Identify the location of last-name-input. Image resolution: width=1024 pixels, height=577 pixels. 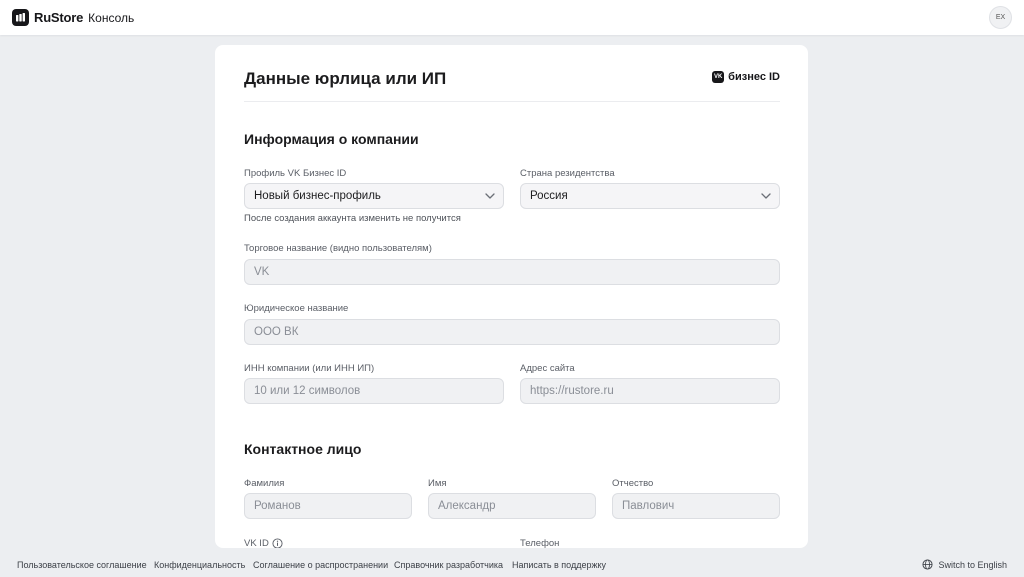
(332, 506).